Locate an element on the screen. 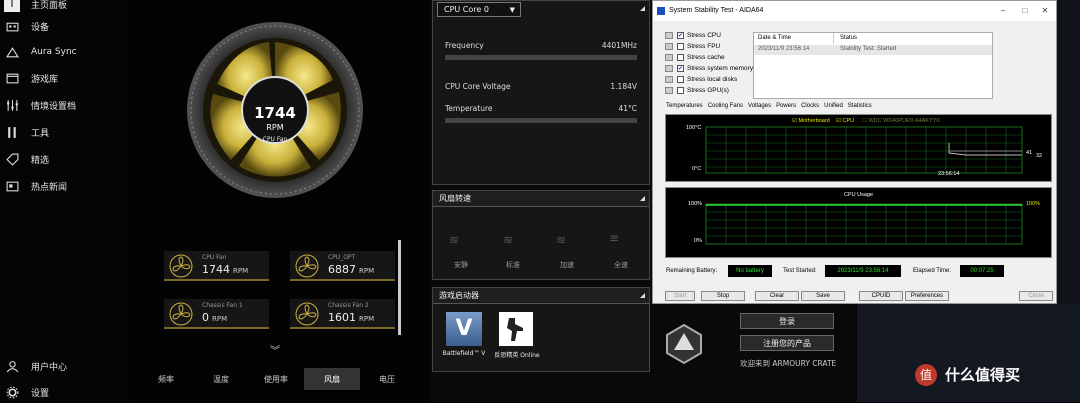 Image resolution: width=1080 pixels, height=403 pixels. bottom-tabs: 频率 温度 使用率 风扇 电压 is located at coordinates (280, 380).